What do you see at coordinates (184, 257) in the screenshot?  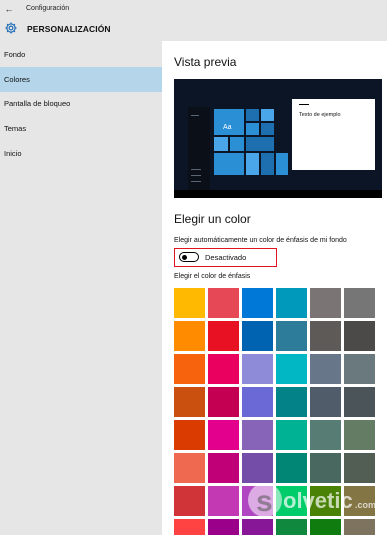 I see `toggle-knob` at bounding box center [184, 257].